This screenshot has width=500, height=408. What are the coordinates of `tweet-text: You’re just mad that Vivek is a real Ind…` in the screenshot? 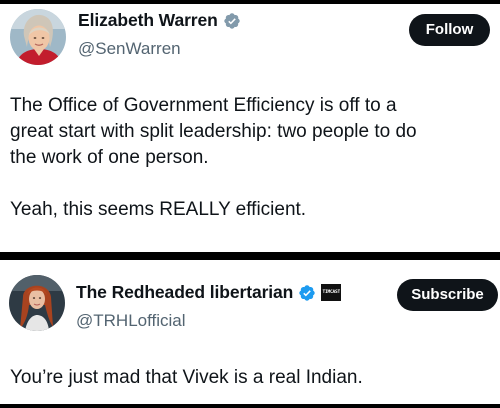 It's located at (186, 377).